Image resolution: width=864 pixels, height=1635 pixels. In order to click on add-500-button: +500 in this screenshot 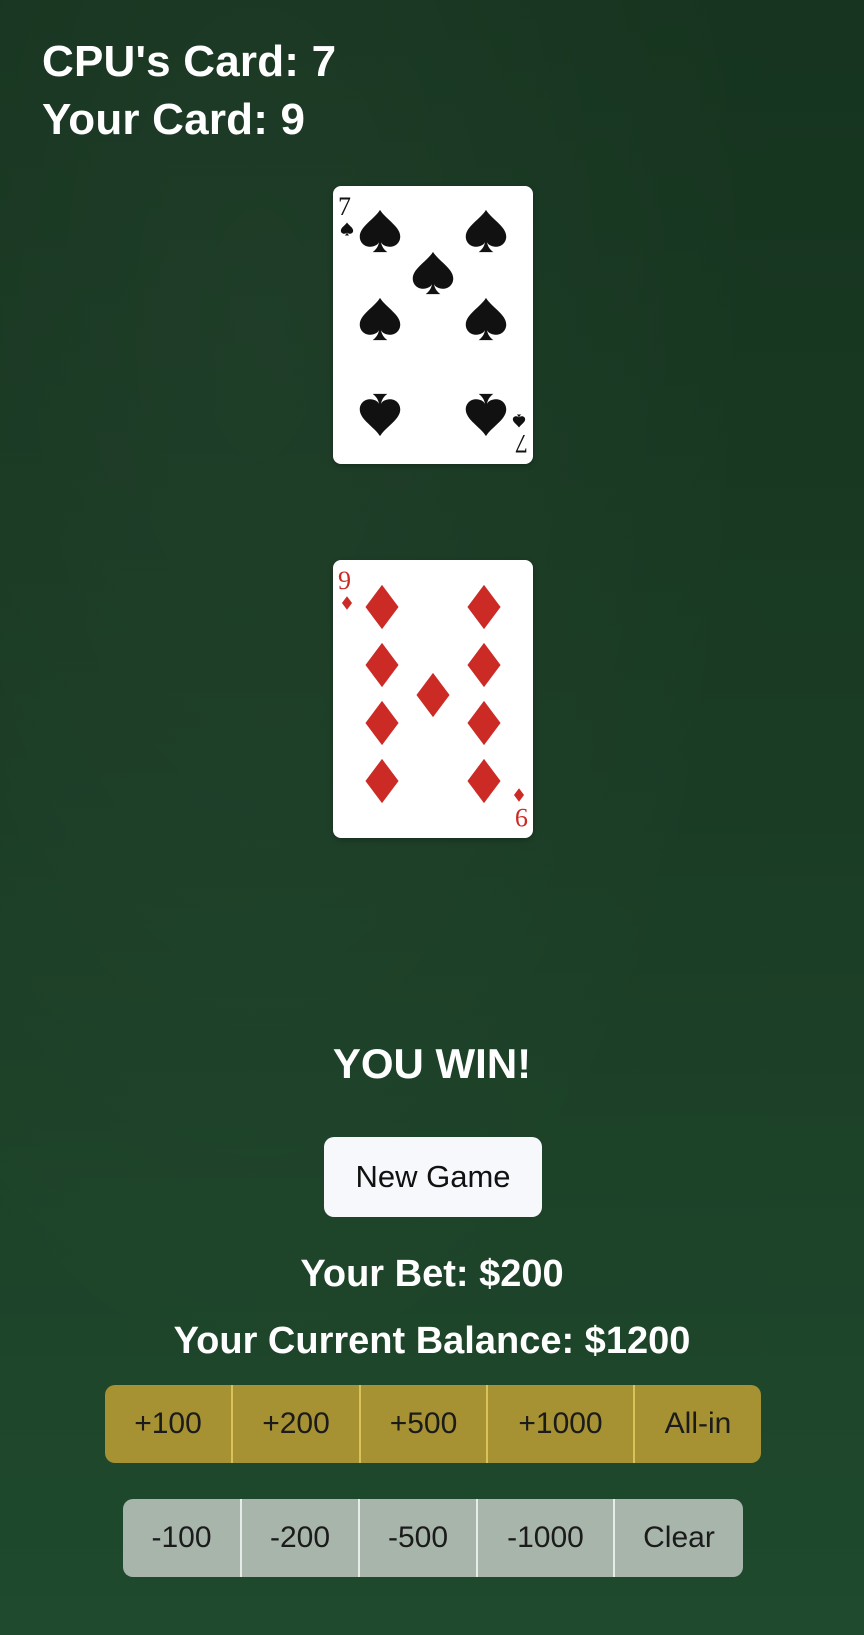, I will do `click(422, 1424)`.